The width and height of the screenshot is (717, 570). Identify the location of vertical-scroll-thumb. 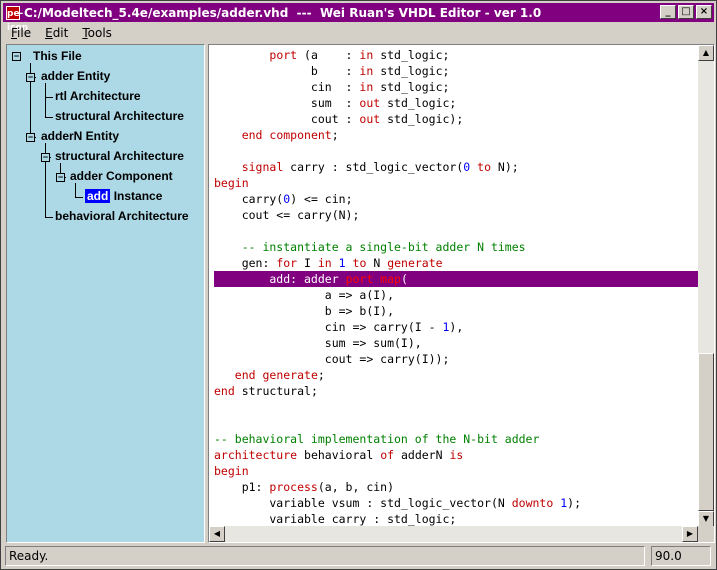
(706, 432).